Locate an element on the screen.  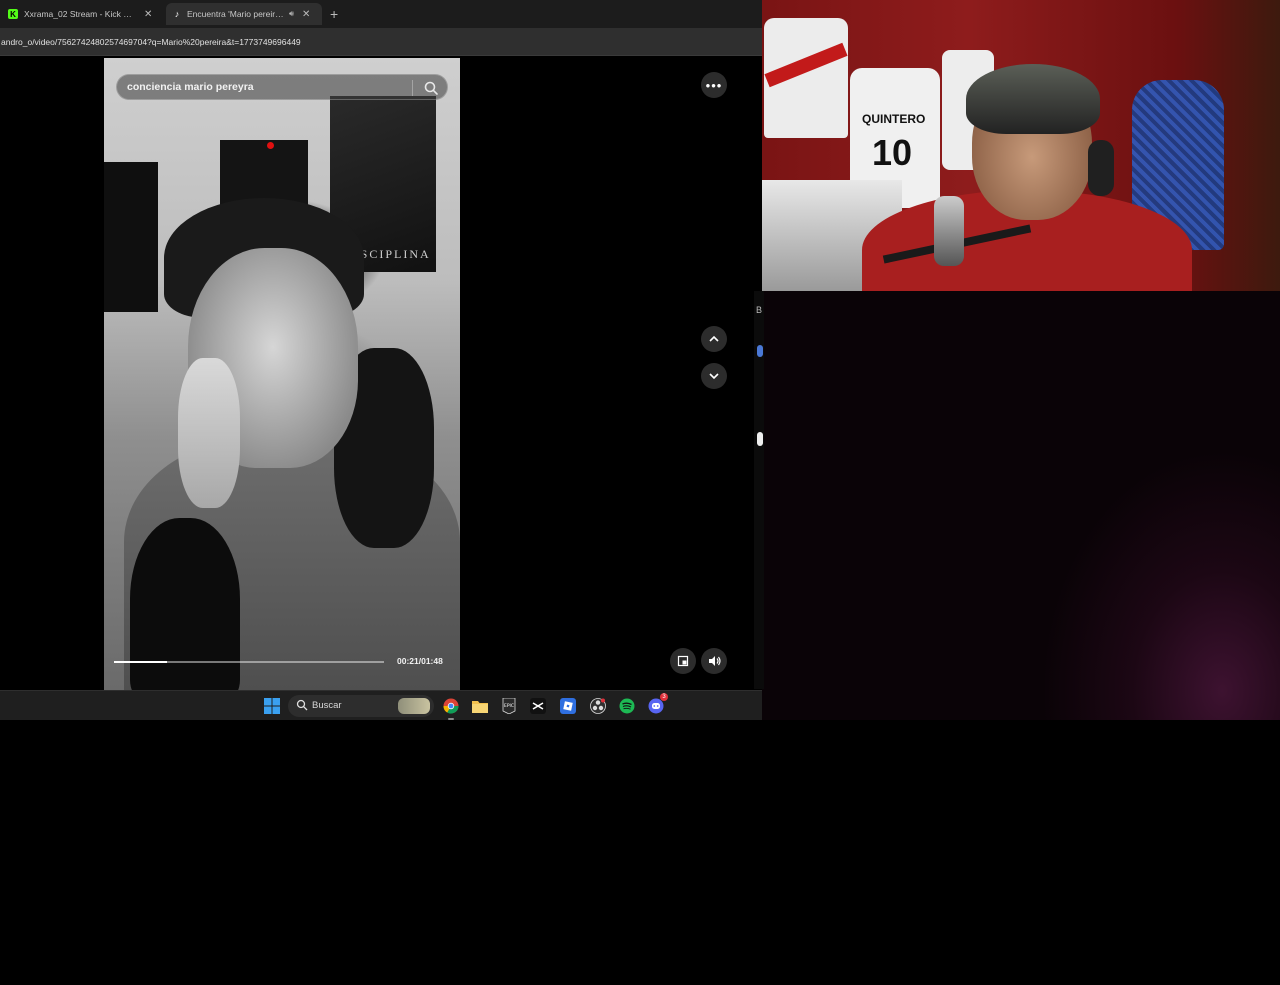
obs-icon is located at coordinates (598, 706).